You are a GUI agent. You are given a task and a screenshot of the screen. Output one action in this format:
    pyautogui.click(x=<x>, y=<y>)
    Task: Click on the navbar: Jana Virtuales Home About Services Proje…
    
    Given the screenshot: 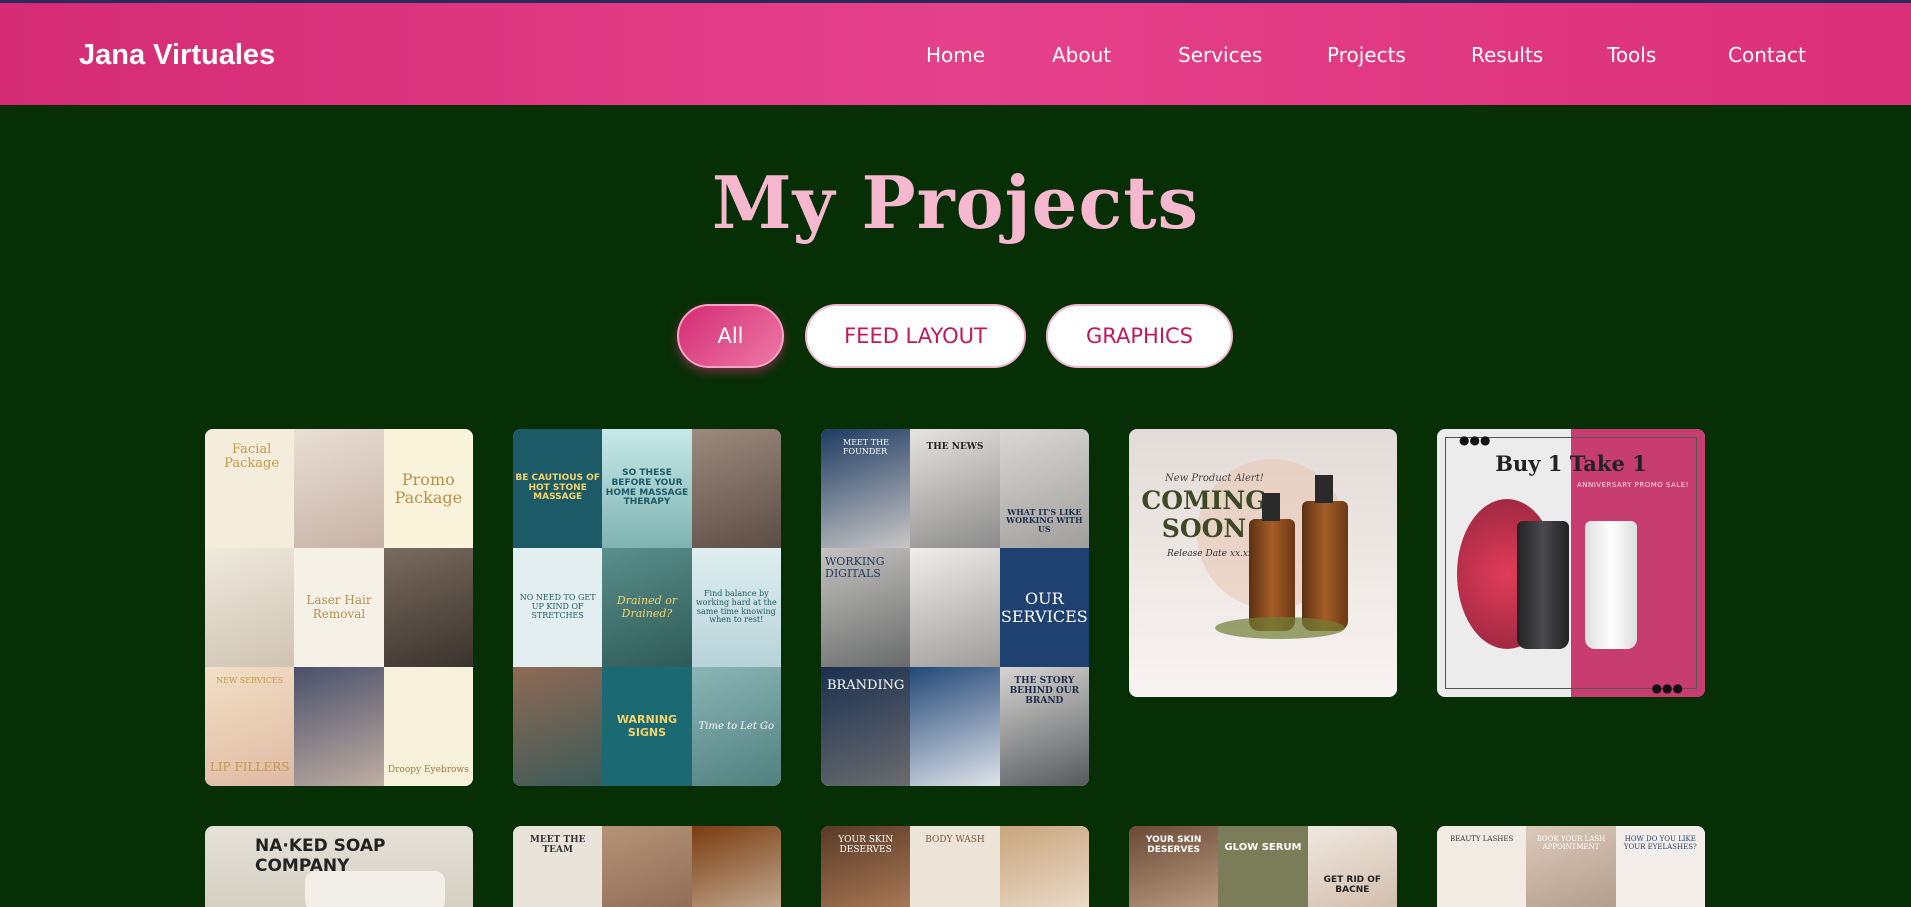 What is the action you would take?
    pyautogui.click(x=955, y=54)
    